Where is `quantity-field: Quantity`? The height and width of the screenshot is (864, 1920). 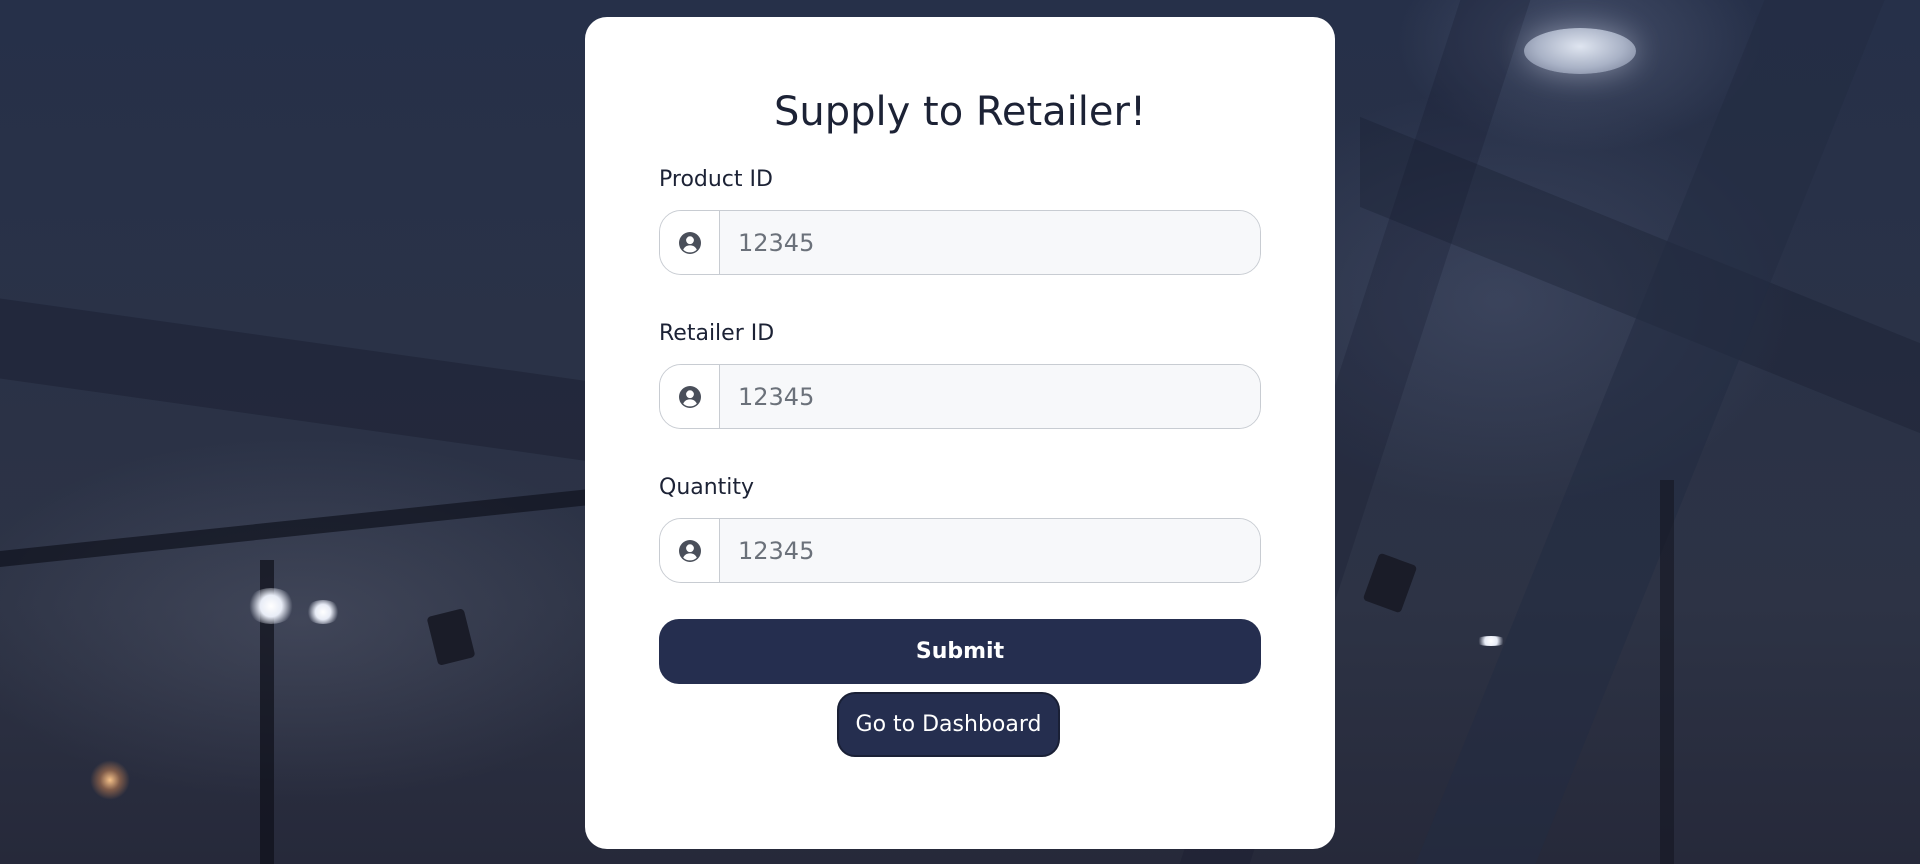 quantity-field: Quantity is located at coordinates (960, 528).